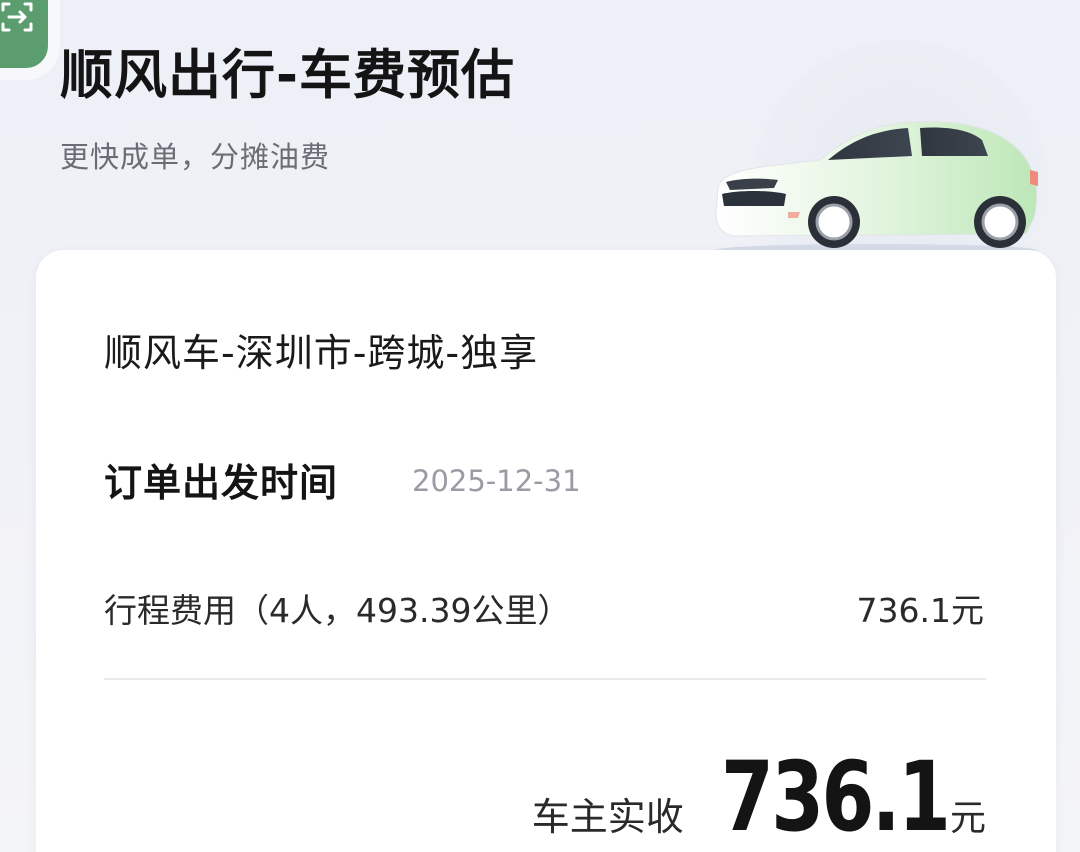 The image size is (1080, 852). I want to click on page-subtitle: 更快成单，分摊油费, so click(195, 157).